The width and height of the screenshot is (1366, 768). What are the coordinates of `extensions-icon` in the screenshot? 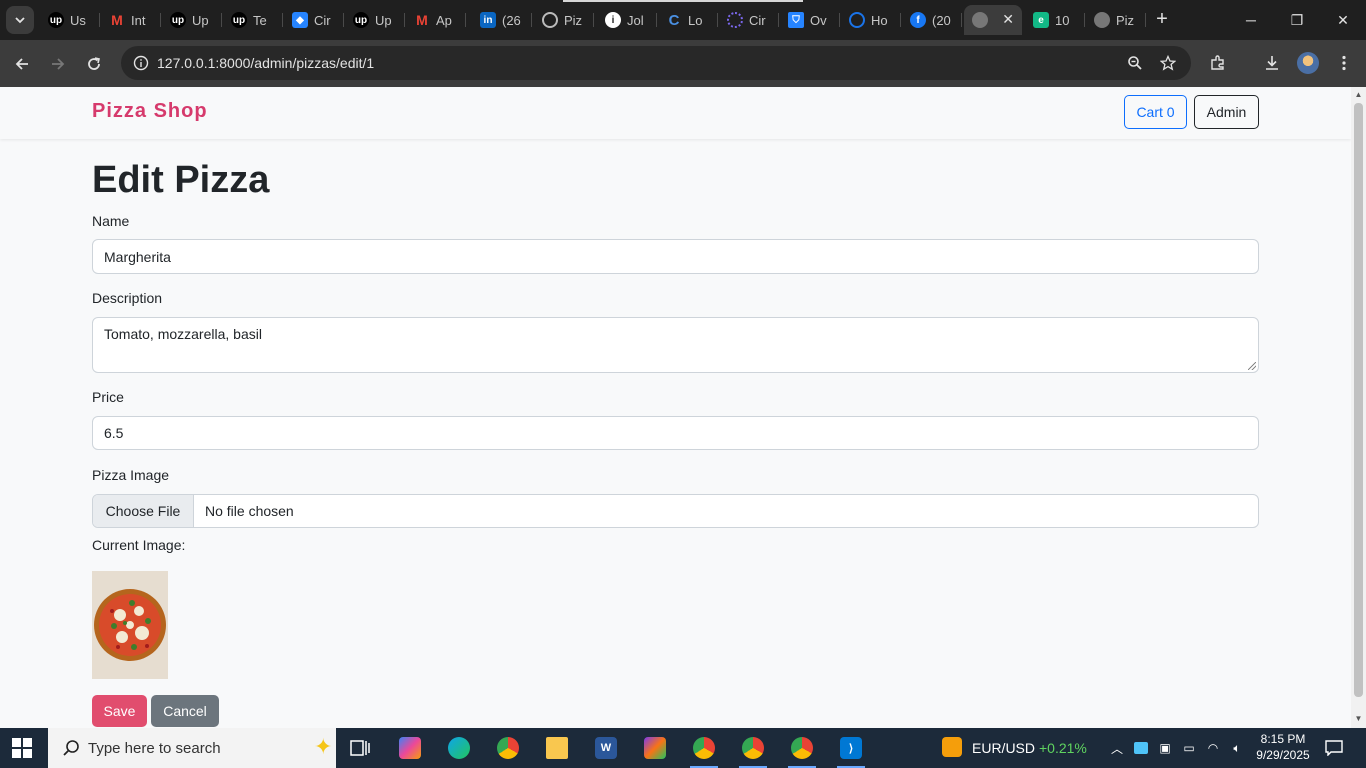 It's located at (1218, 63).